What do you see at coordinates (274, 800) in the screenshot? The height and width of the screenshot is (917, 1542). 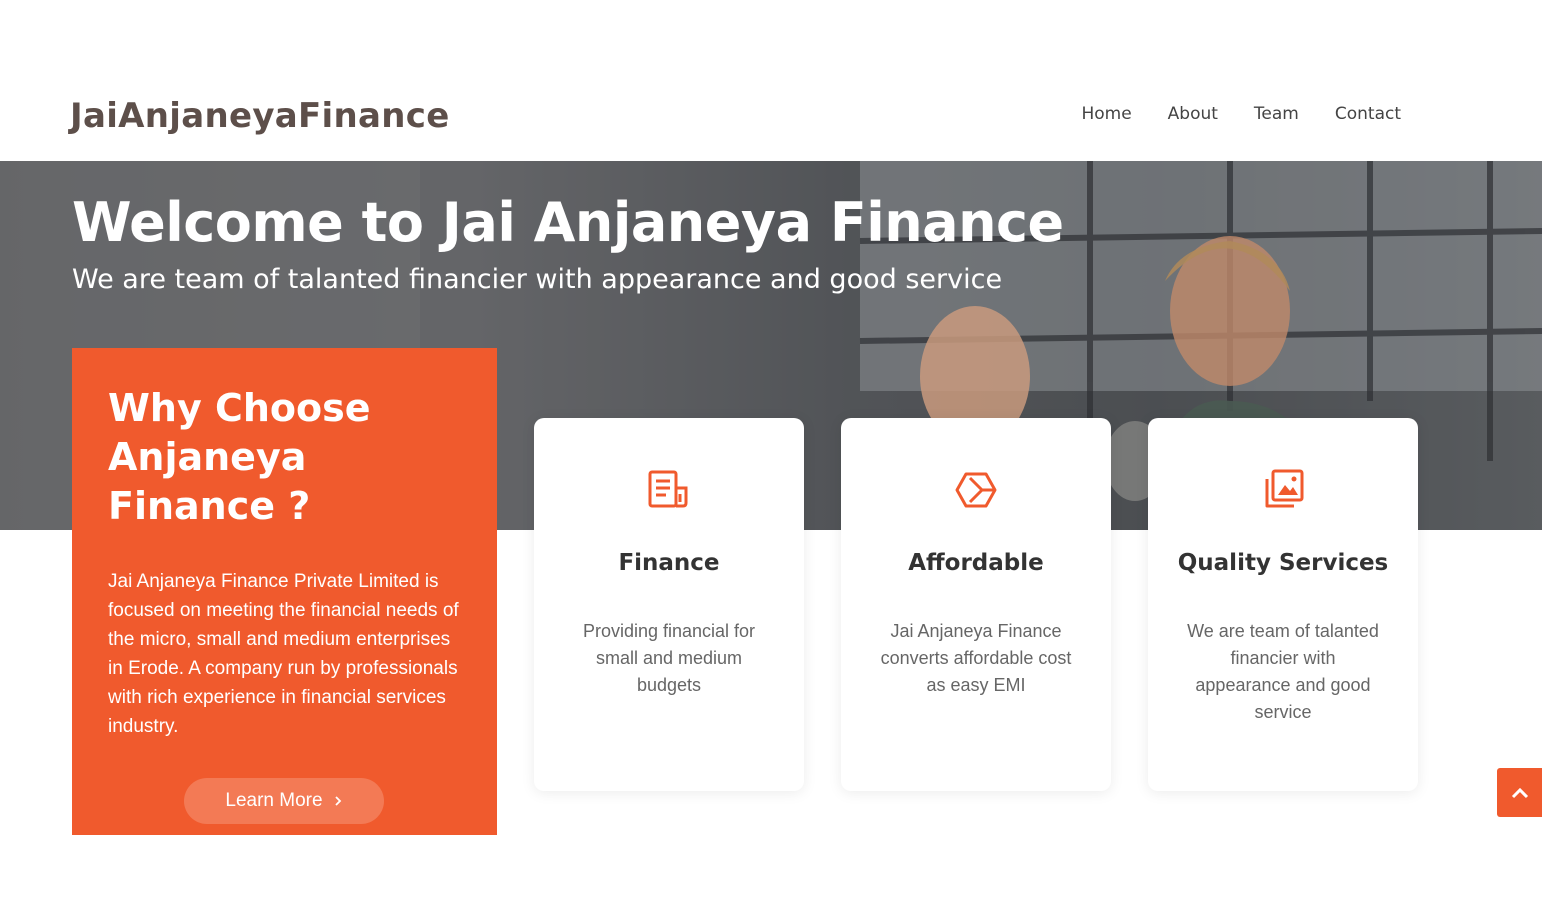 I see `learn-more-label: Learn More` at bounding box center [274, 800].